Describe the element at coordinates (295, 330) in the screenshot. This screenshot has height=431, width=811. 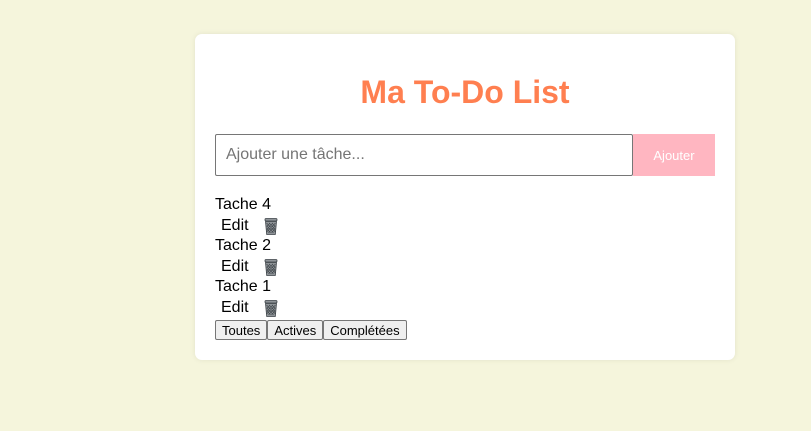
I see `filter-active-button: Actives` at that location.